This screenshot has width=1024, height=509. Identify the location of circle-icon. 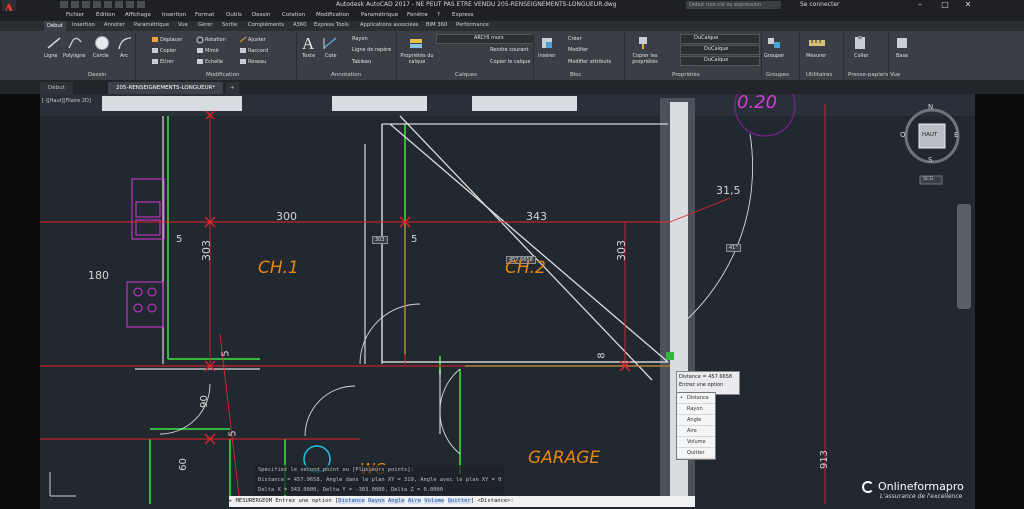
(102, 43).